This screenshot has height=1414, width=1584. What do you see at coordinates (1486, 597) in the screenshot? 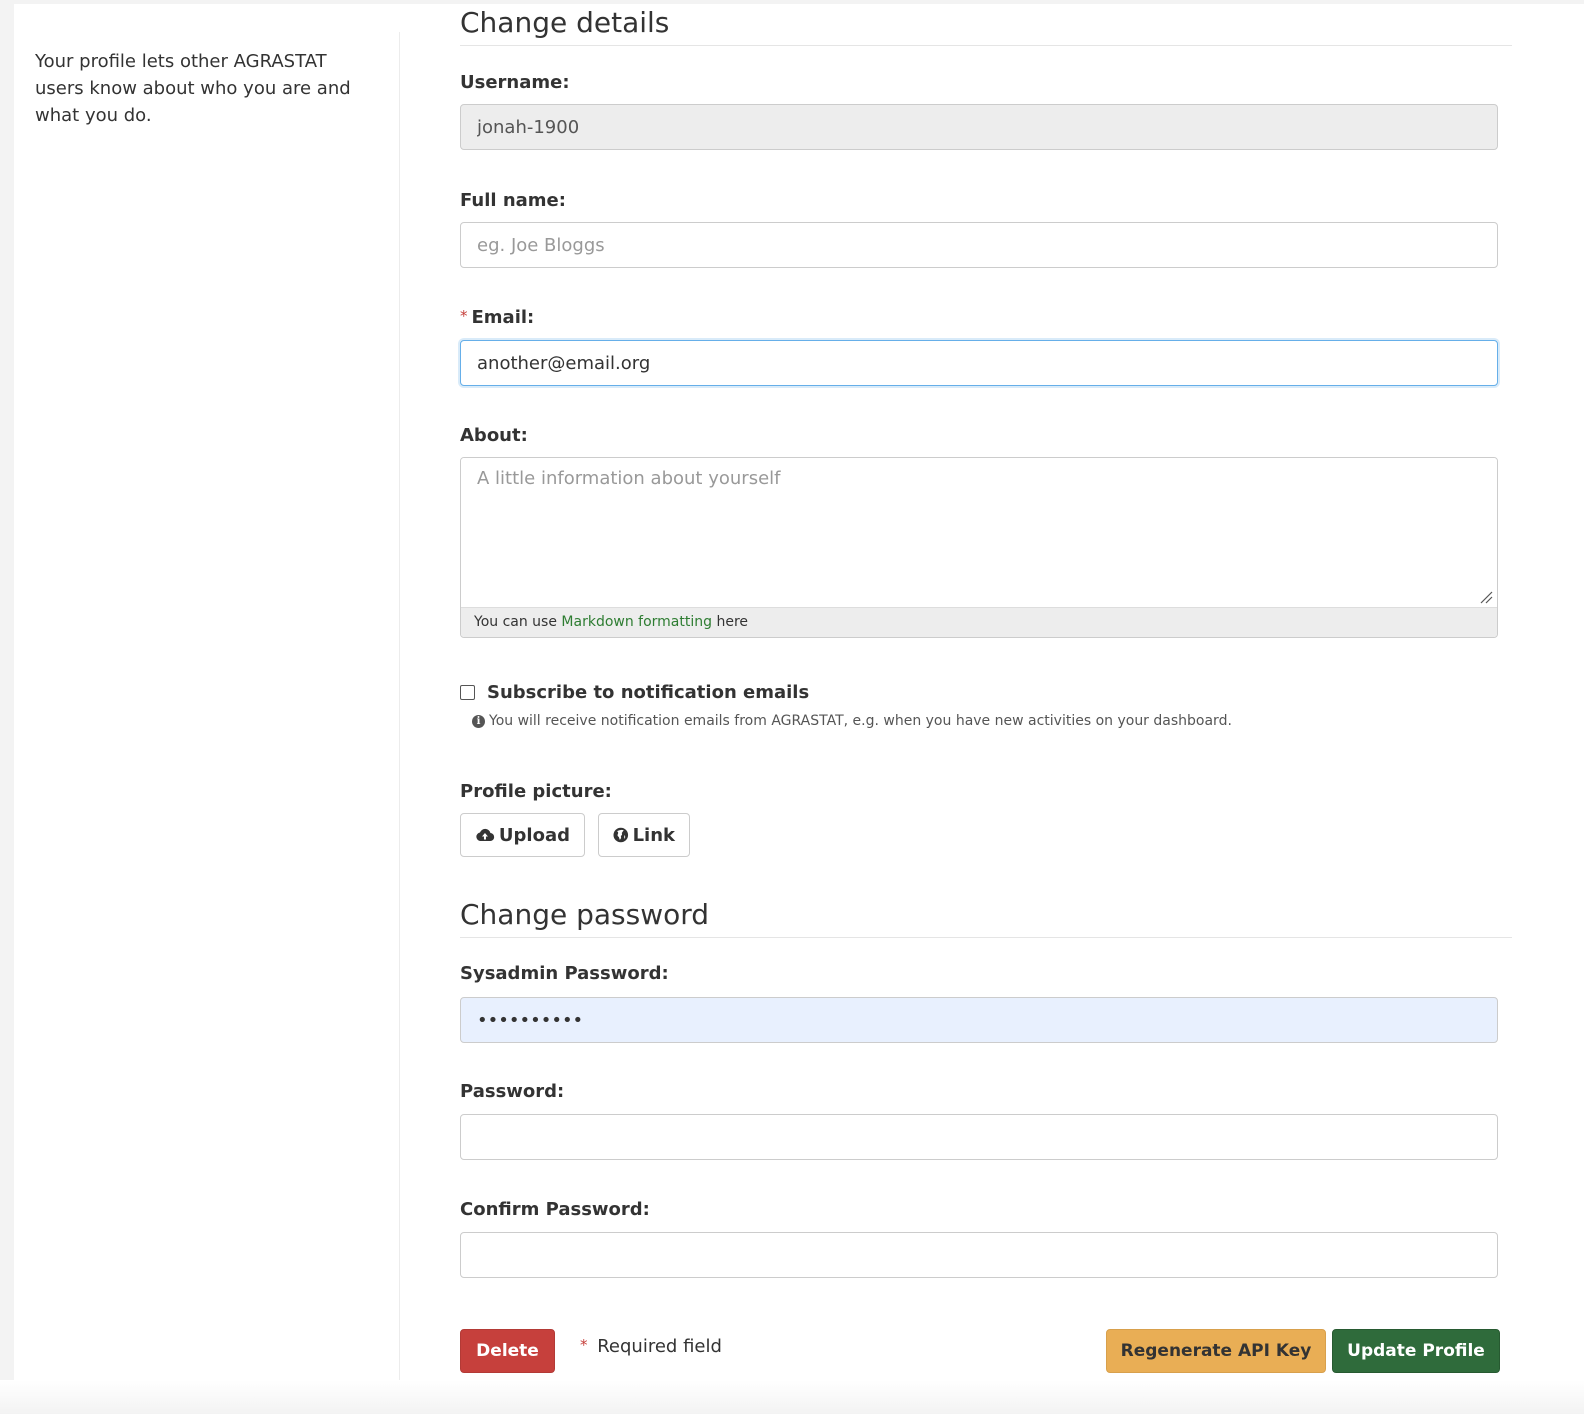
I see `resize-grip-icon` at bounding box center [1486, 597].